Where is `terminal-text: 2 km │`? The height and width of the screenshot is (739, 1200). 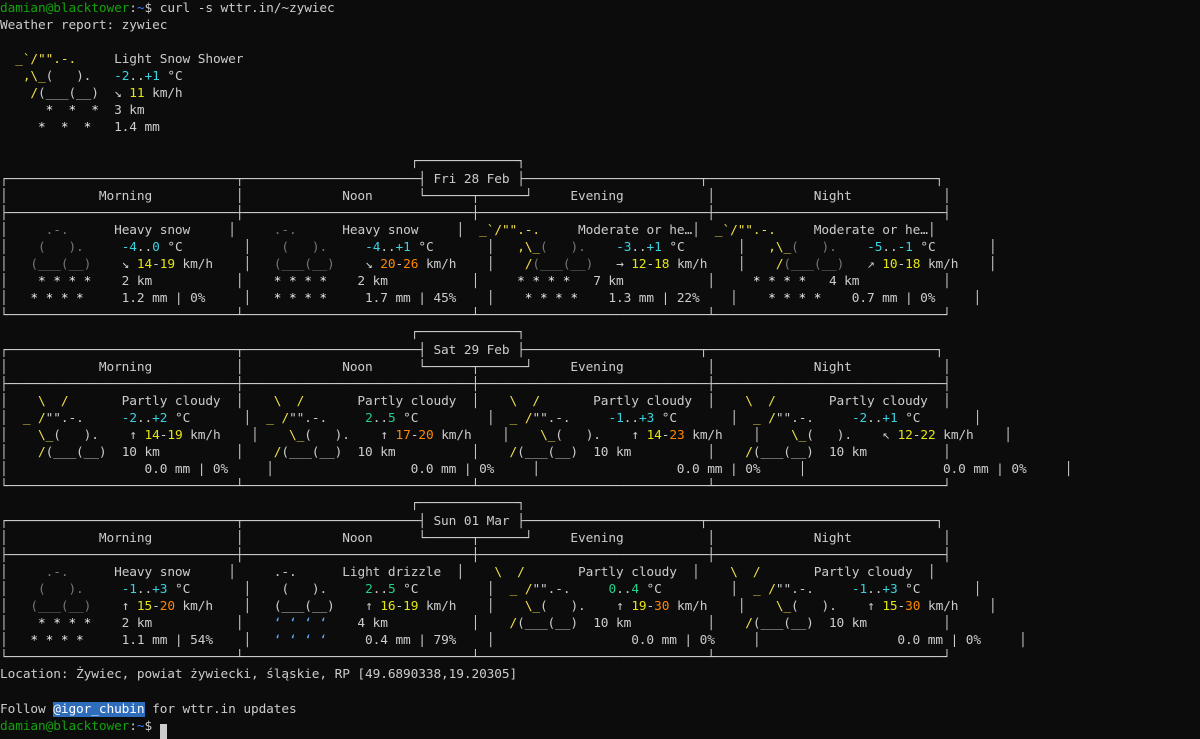
terminal-text: 2 km │ is located at coordinates (182, 624).